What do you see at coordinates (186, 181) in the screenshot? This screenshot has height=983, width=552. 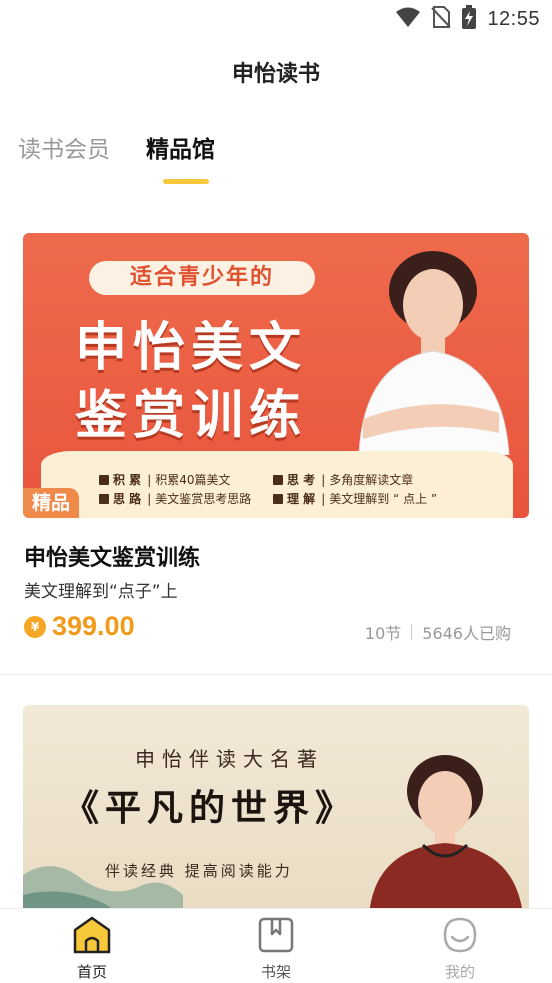 I see `active-tab-indicator` at bounding box center [186, 181].